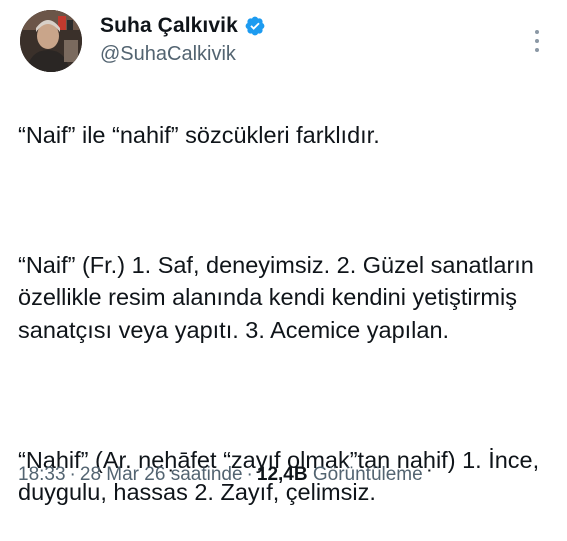 The width and height of the screenshot is (567, 541). I want to click on views-label: Görüntüleme, so click(367, 474).